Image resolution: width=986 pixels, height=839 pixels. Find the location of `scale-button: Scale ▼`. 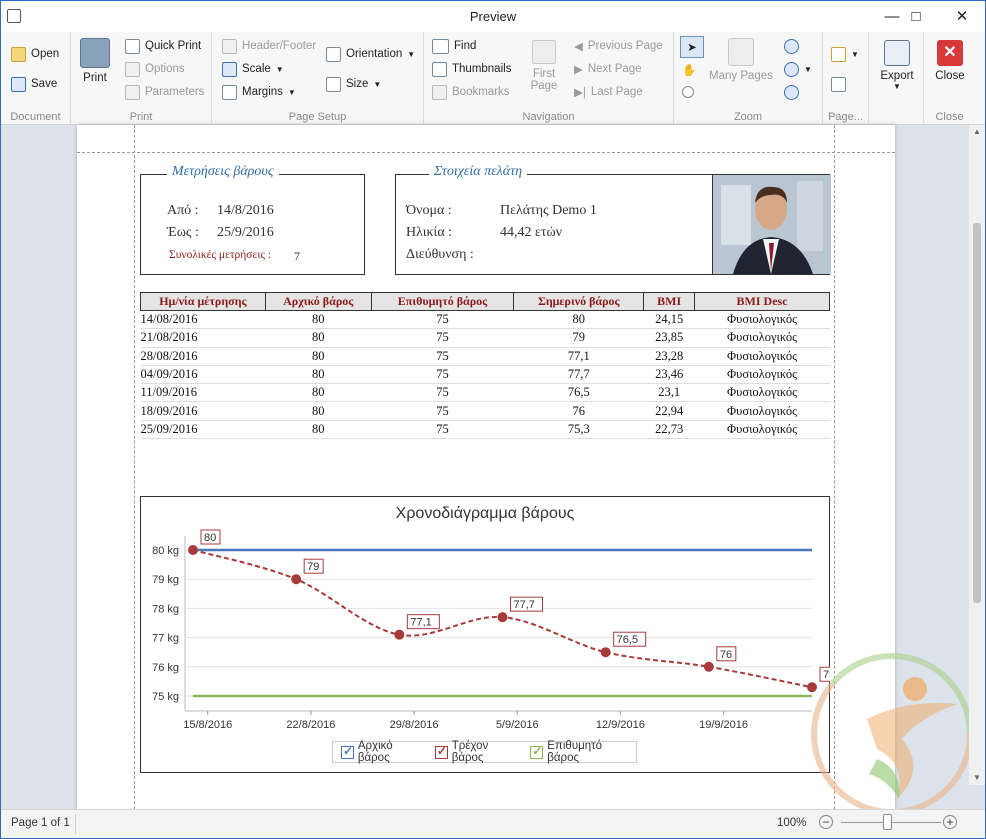

scale-button: Scale ▼ is located at coordinates (253, 69).